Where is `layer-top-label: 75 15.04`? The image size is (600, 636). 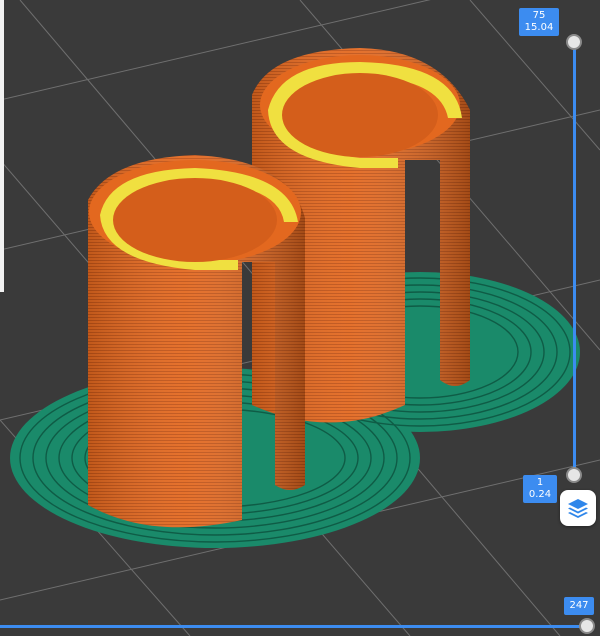
layer-top-label: 75 15.04 is located at coordinates (539, 22).